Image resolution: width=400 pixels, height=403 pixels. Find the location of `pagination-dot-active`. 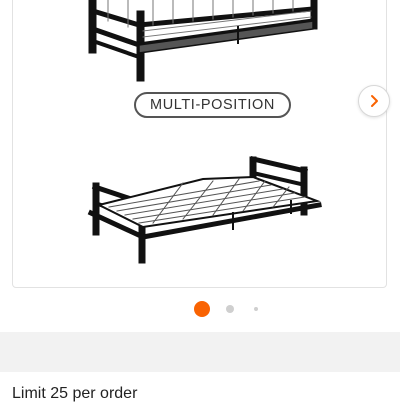

pagination-dot-active is located at coordinates (202, 309).